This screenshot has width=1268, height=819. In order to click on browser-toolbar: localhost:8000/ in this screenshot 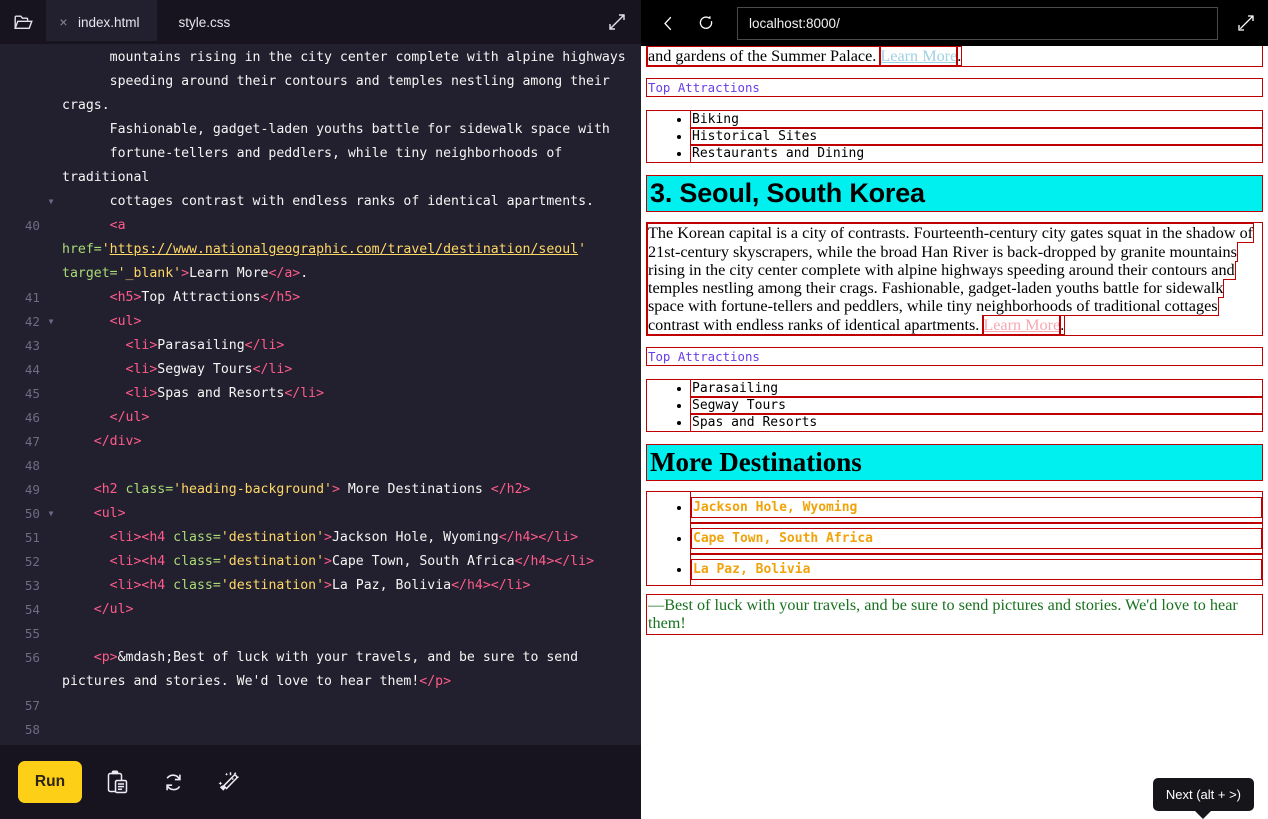, I will do `click(954, 23)`.